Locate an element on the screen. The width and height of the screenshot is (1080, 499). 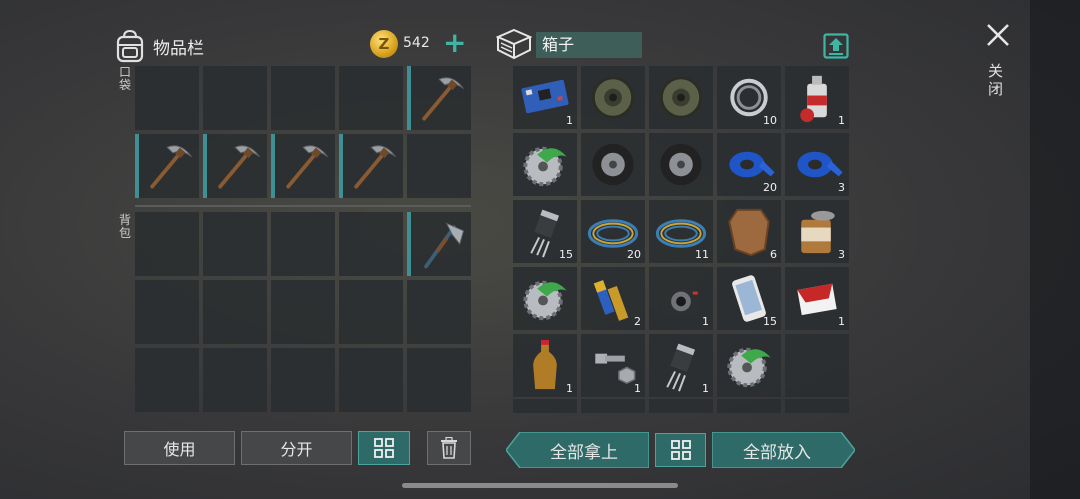
sort-inventory-button is located at coordinates (384, 448).